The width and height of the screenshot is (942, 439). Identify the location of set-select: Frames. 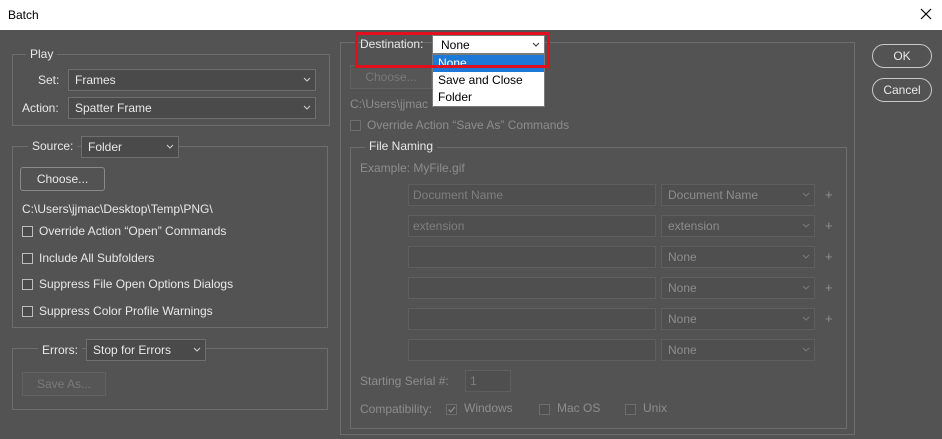
(192, 80).